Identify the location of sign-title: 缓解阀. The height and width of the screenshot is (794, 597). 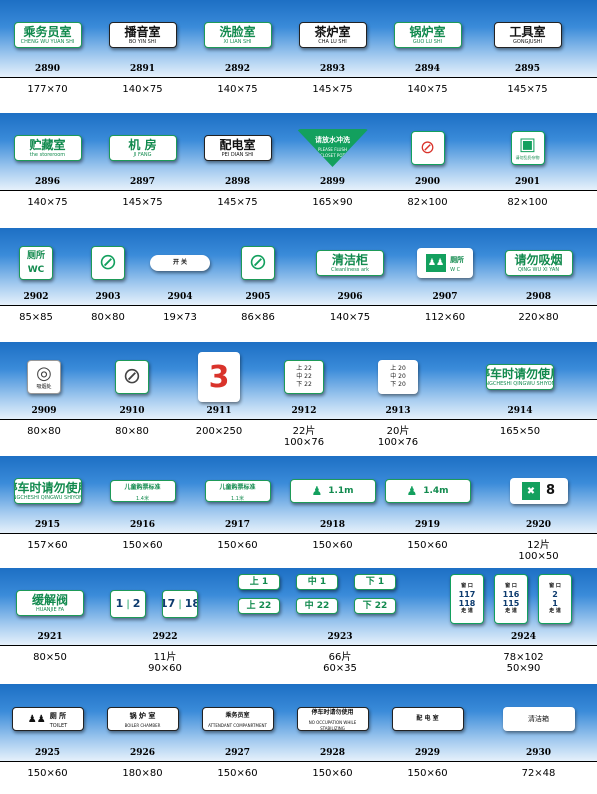
(49, 600).